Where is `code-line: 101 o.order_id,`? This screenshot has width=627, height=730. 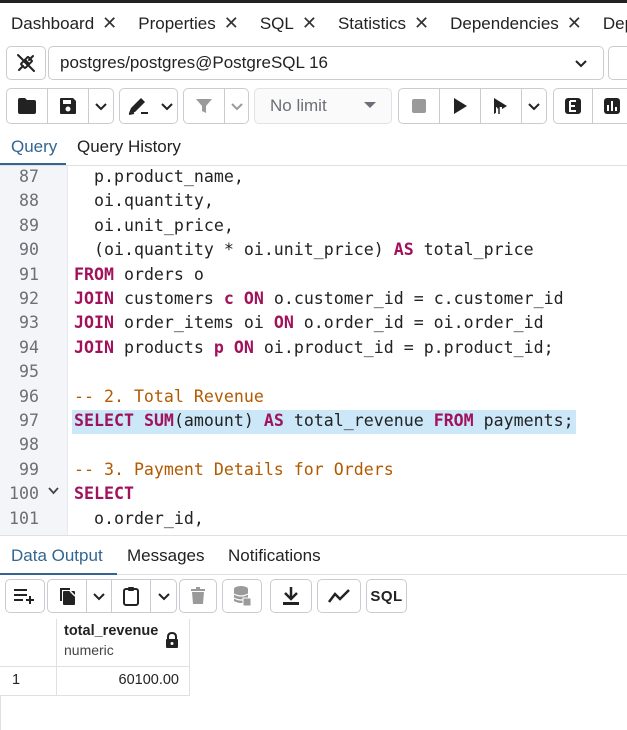 code-line: 101 o.order_id, is located at coordinates (313, 520).